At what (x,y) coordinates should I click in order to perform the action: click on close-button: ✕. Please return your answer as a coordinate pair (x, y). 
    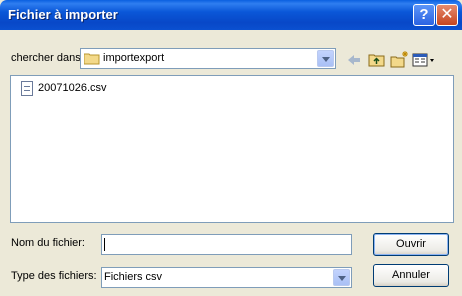
    Looking at the image, I should click on (447, 15).